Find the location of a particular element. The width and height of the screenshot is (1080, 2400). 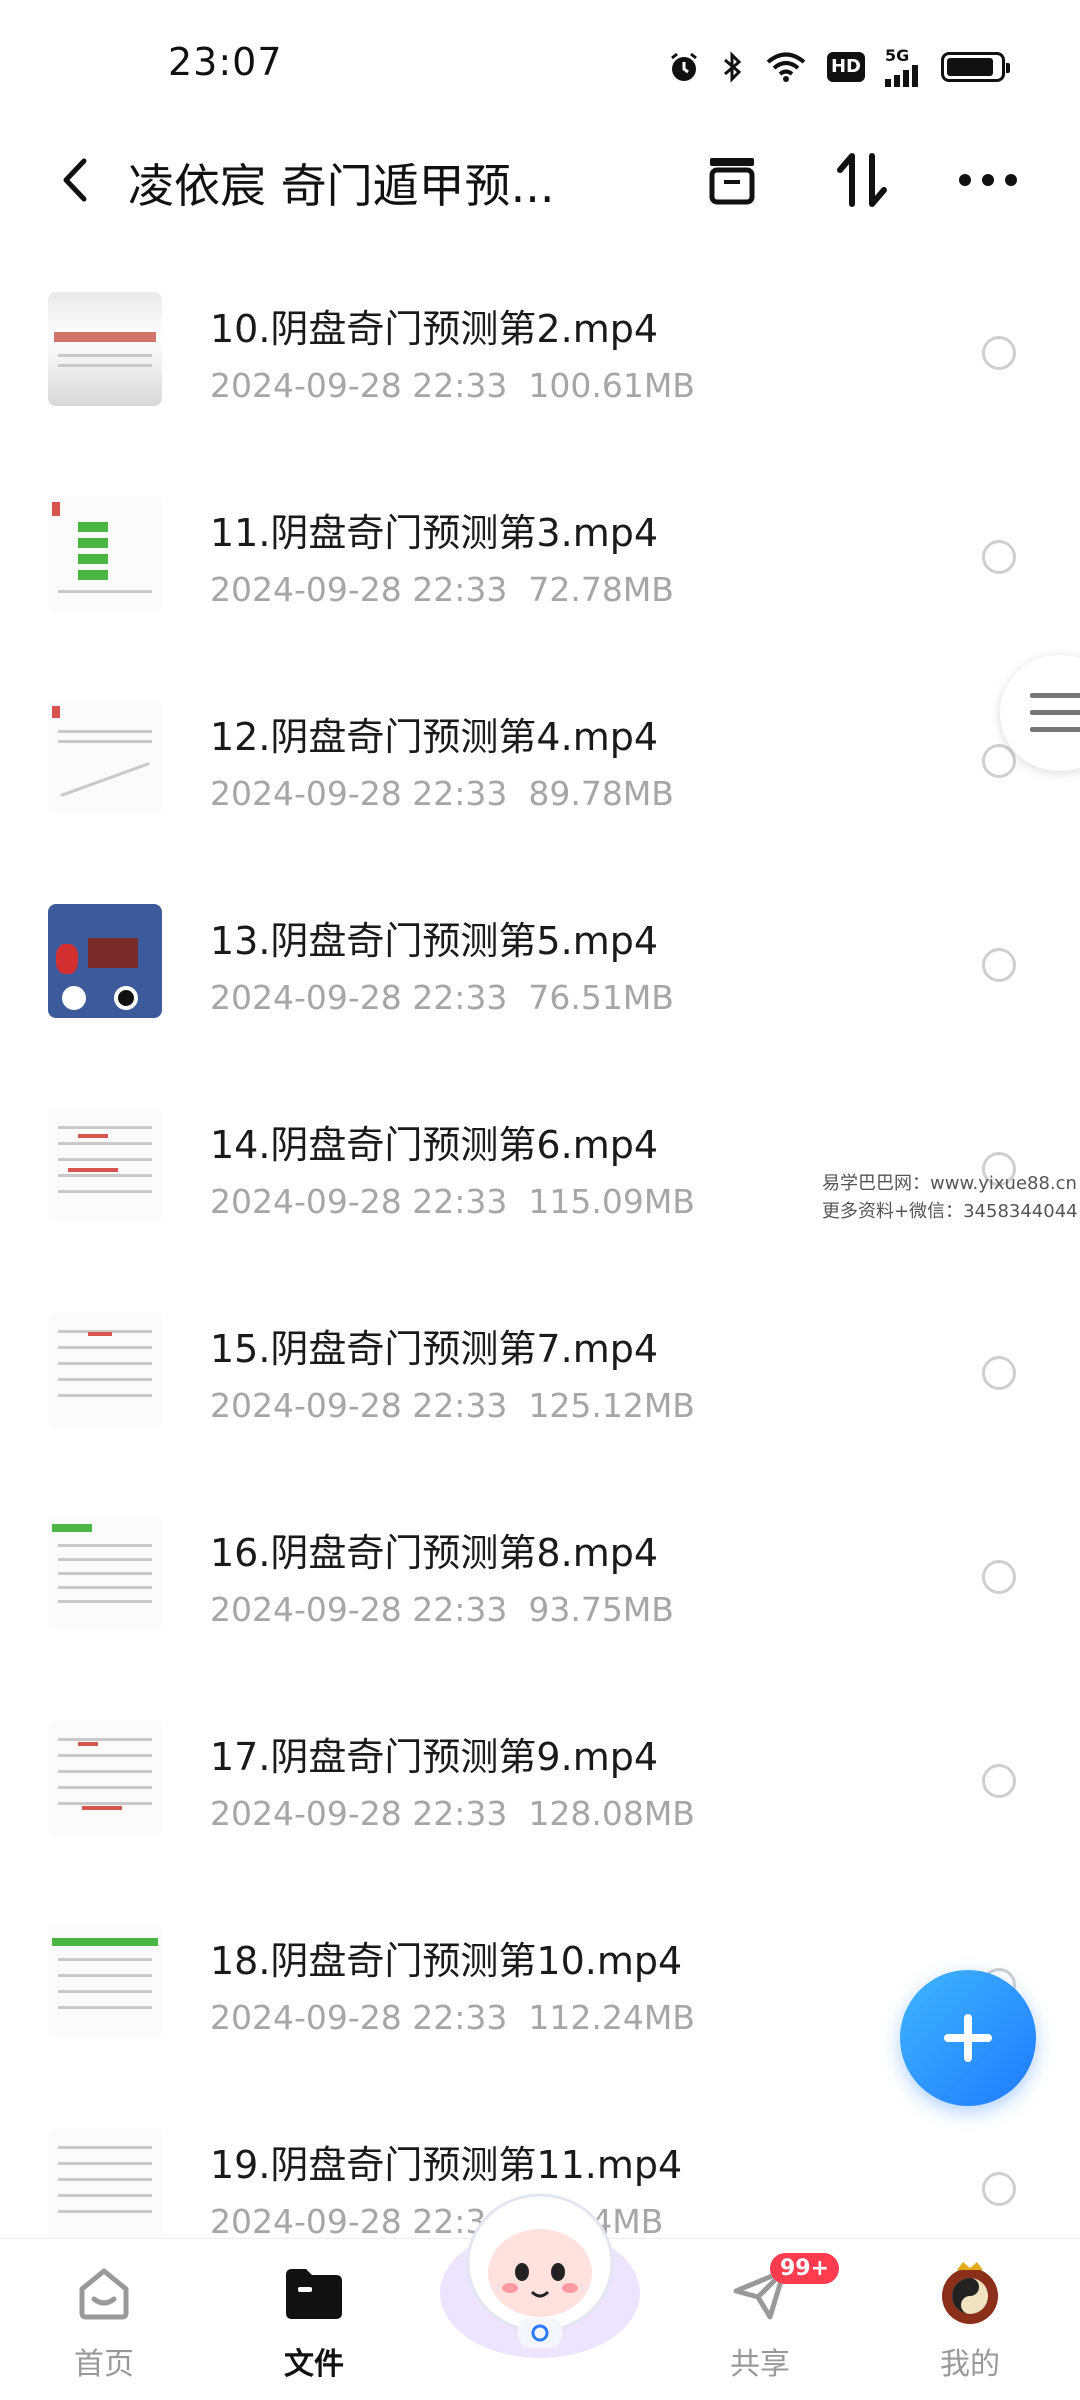

network-type: 5G is located at coordinates (897, 55).